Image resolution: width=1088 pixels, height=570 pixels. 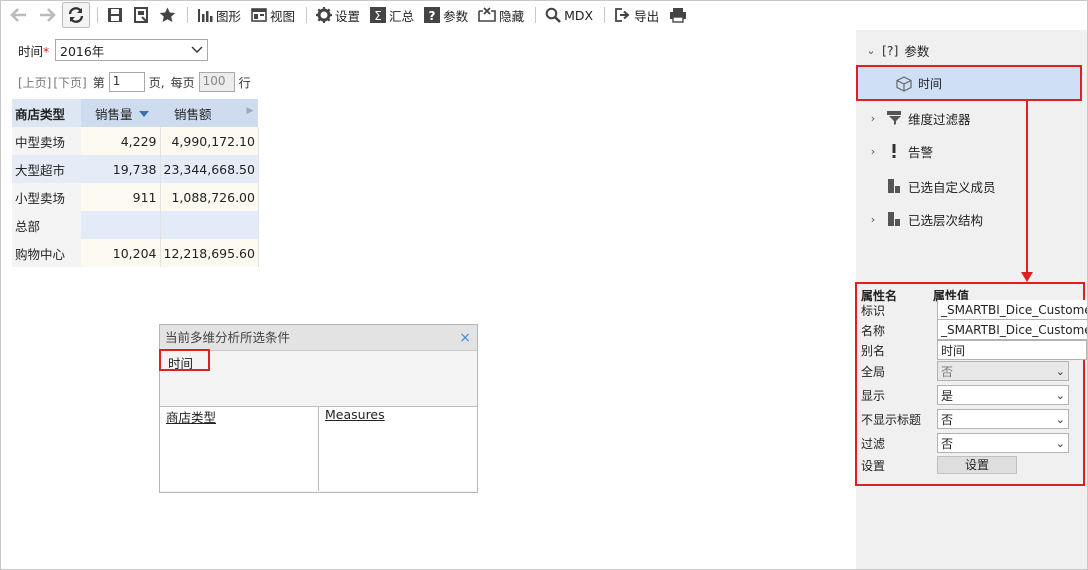 I want to click on back-button, so click(x=19, y=15).